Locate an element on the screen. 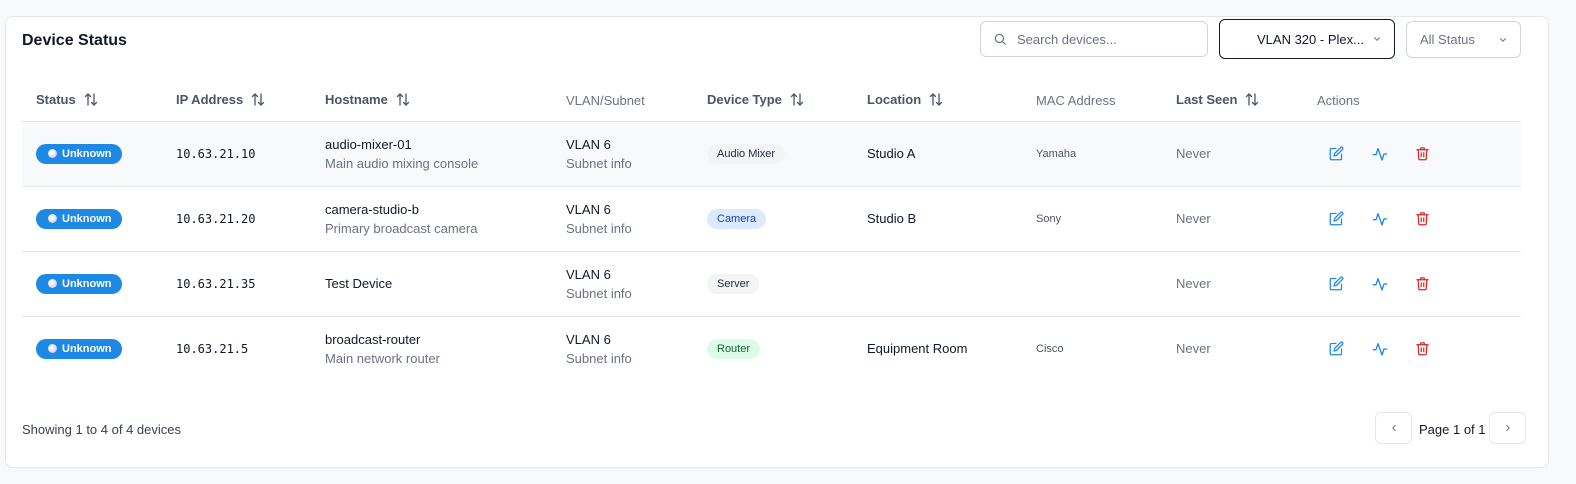 The width and height of the screenshot is (1576, 484). column-header-ip: IP Address is located at coordinates (250, 101).